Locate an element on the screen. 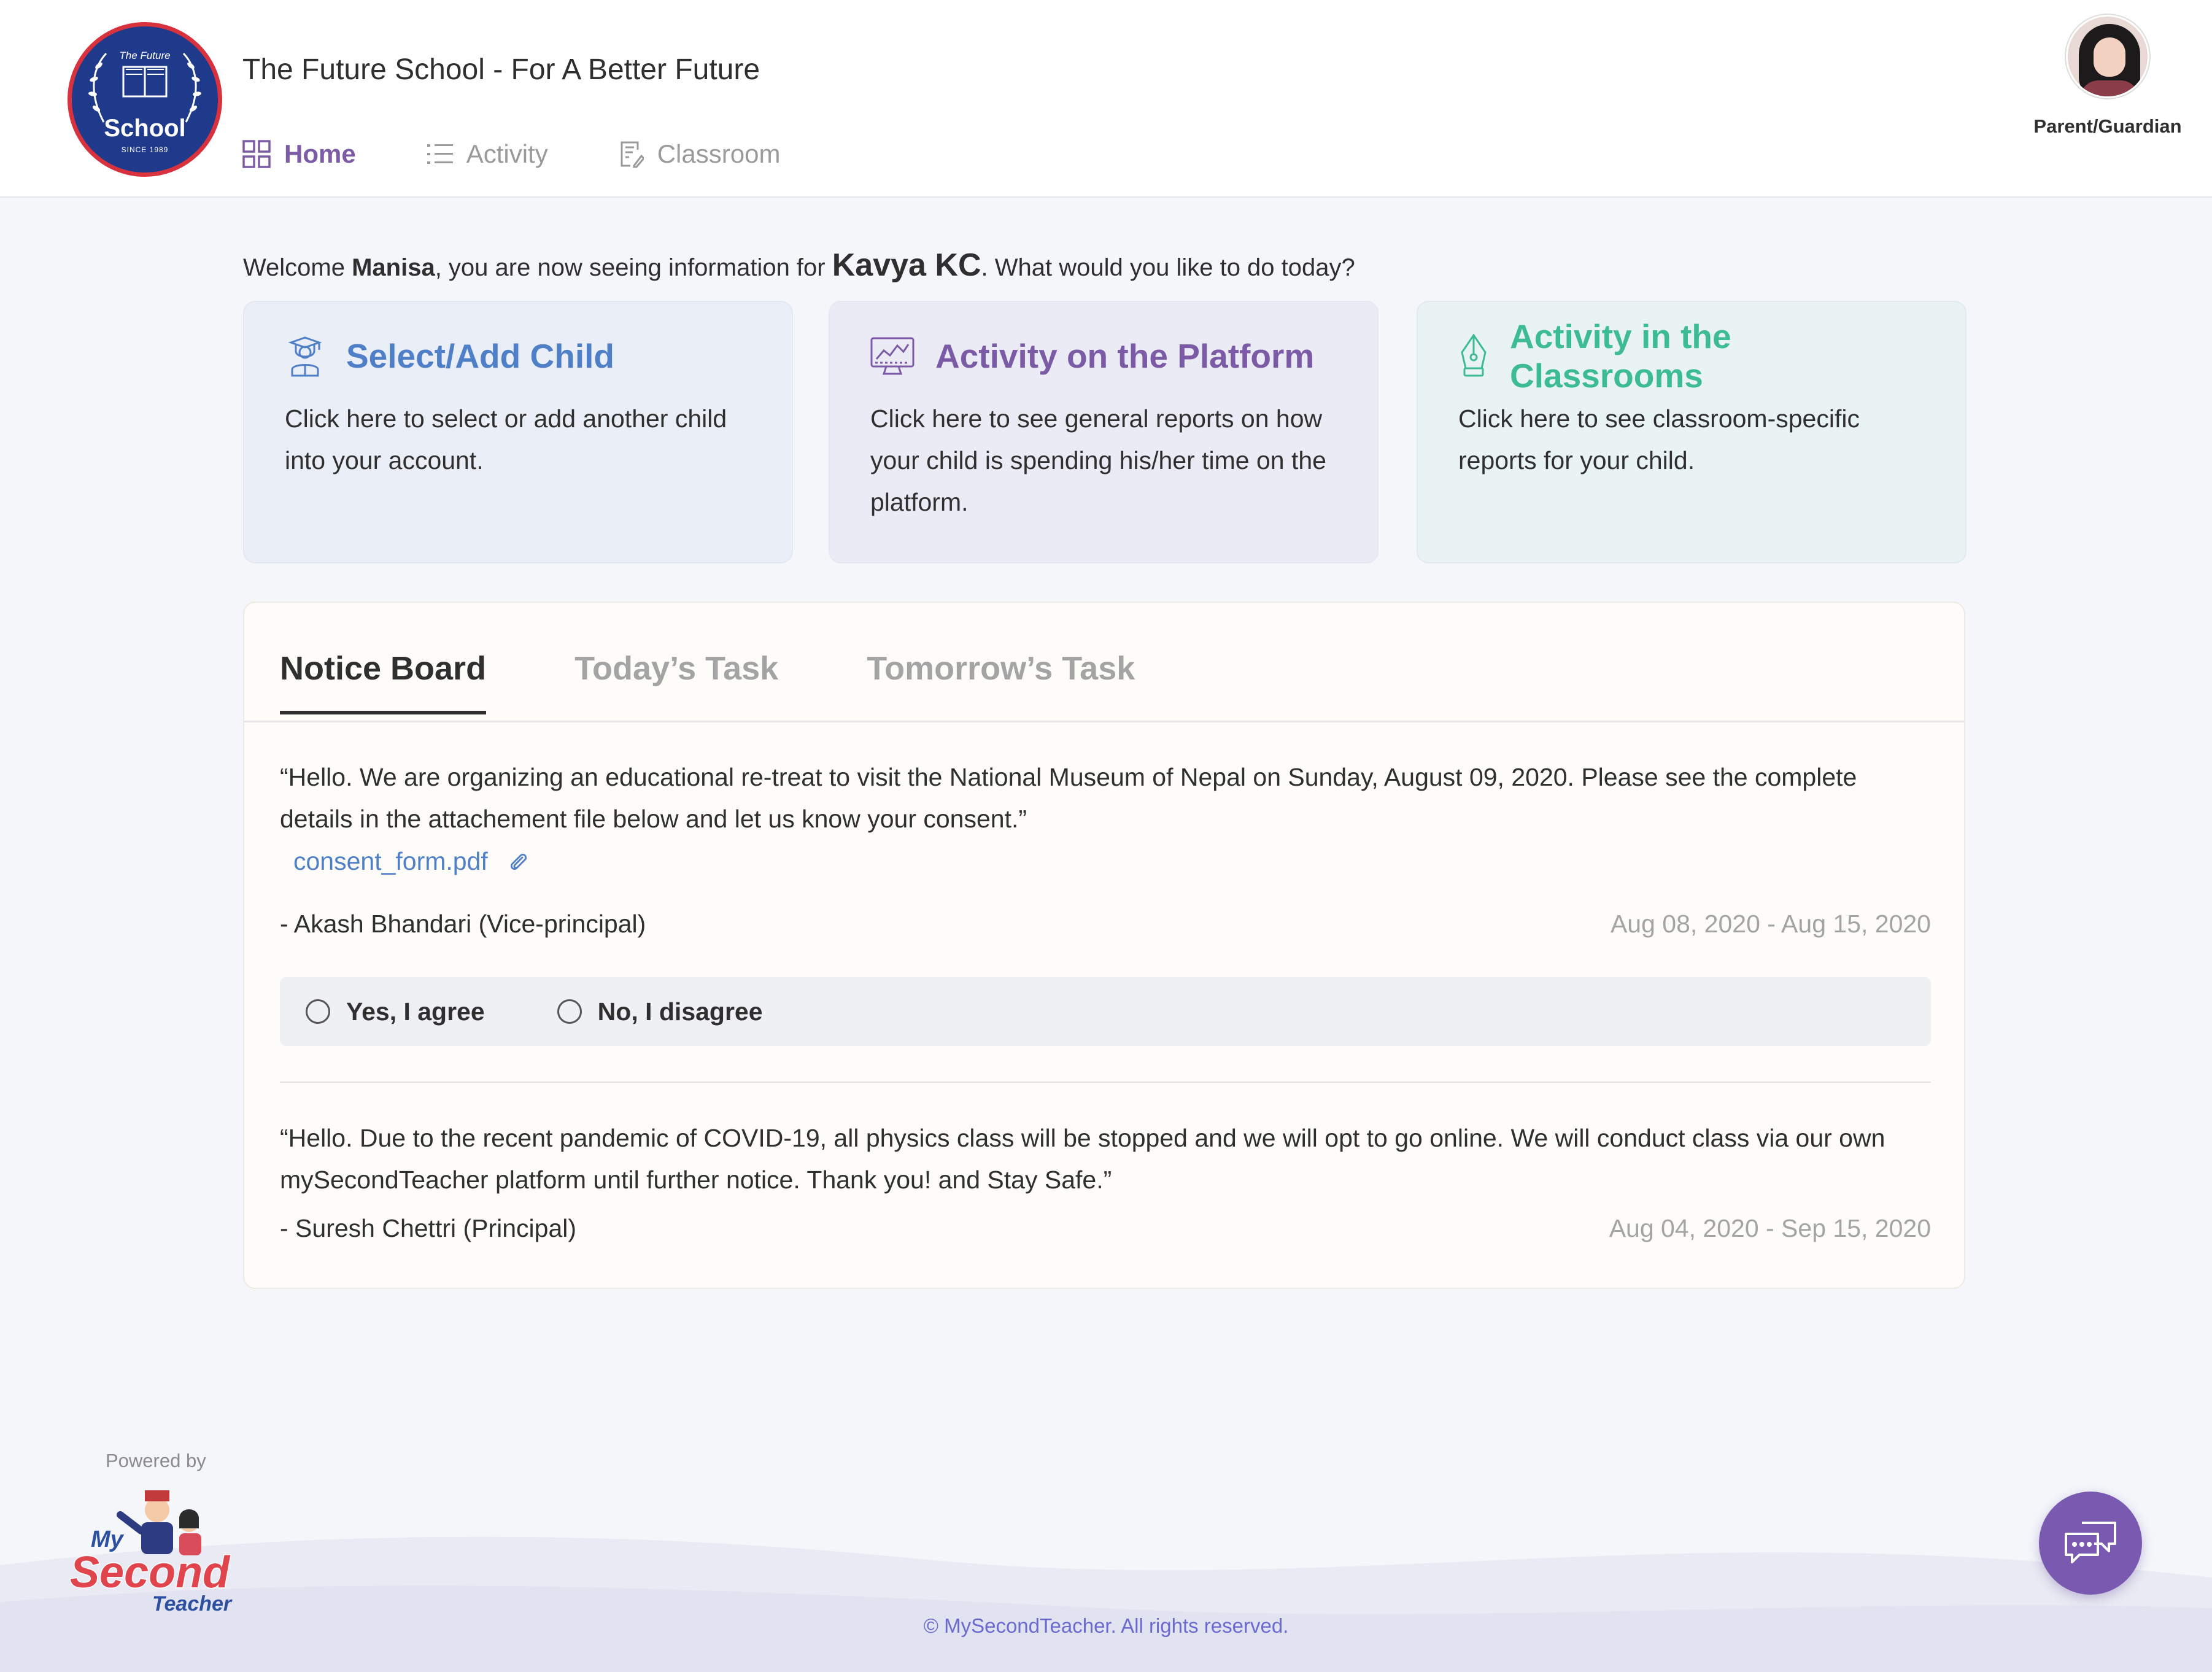 This screenshot has width=2212, height=1672. nav-home-label: Home is located at coordinates (320, 153).